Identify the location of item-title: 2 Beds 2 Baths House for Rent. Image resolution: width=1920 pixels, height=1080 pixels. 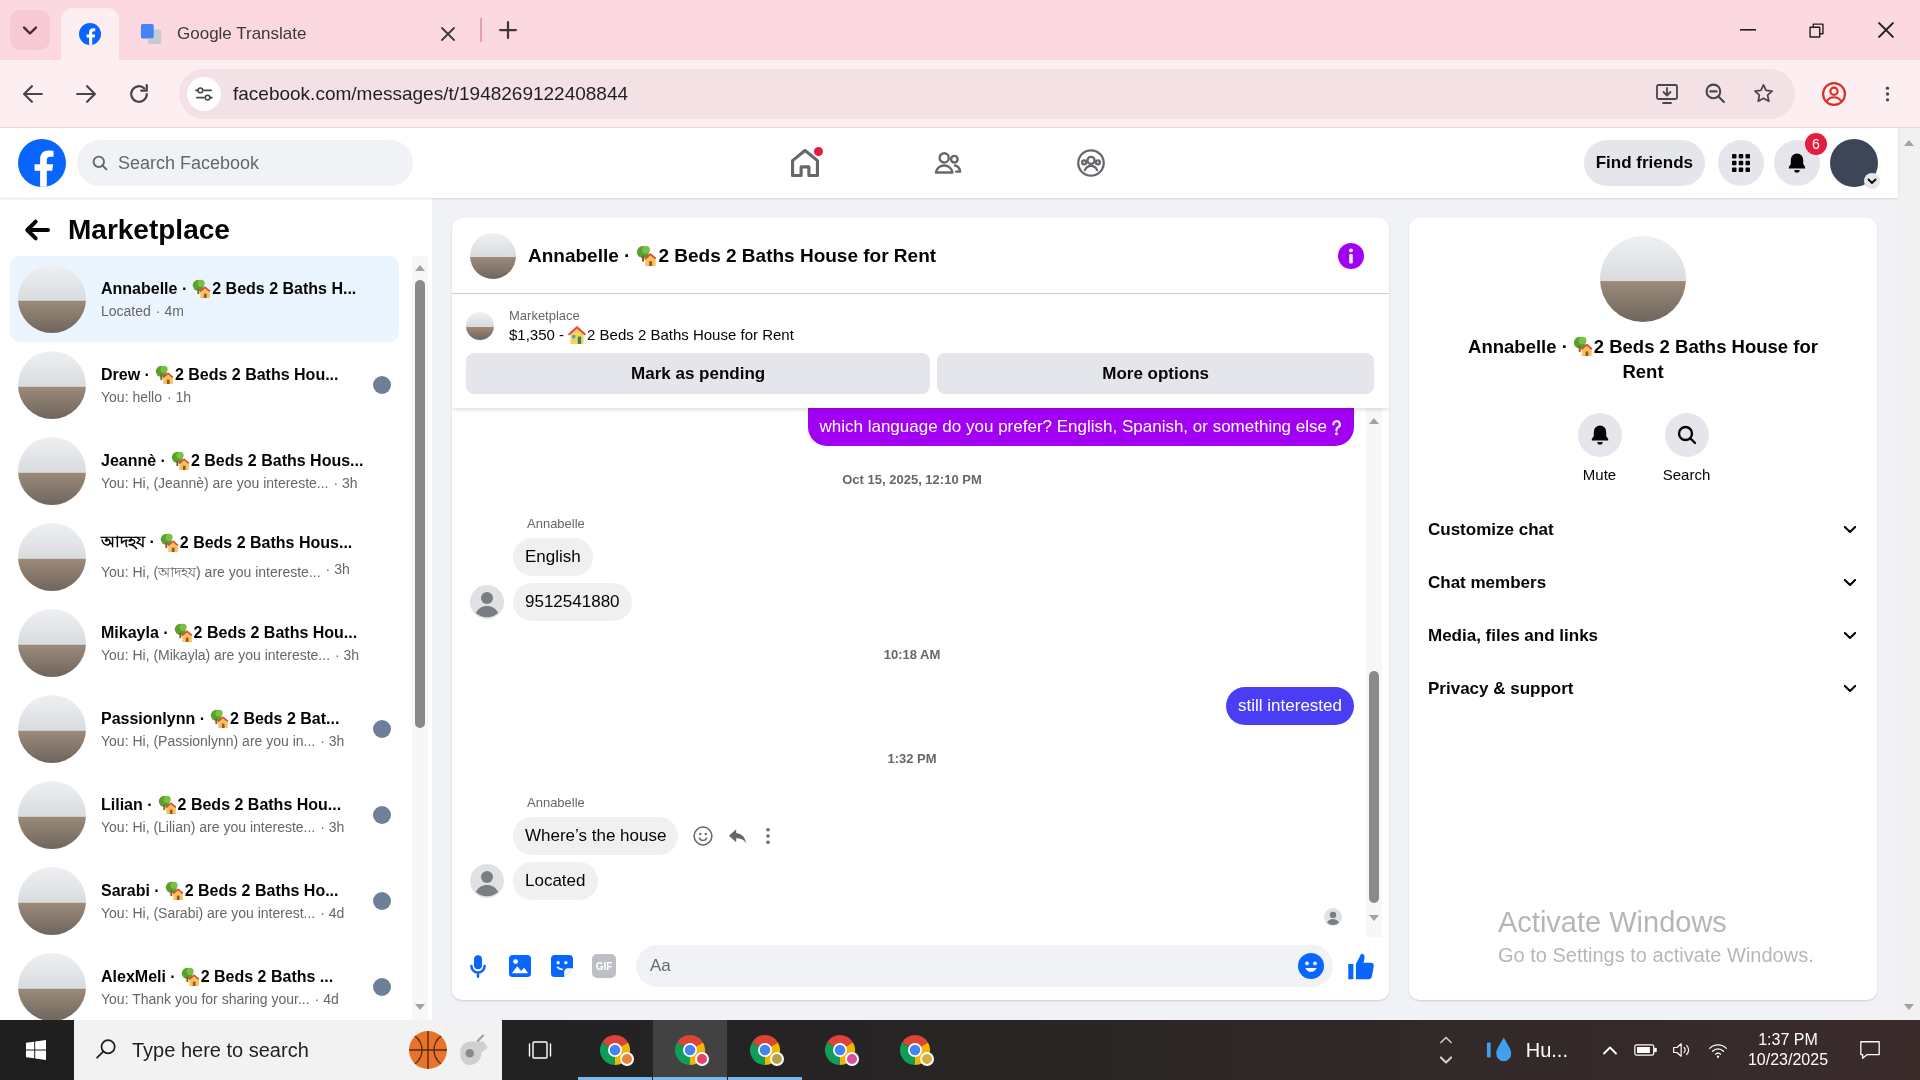
(690, 335).